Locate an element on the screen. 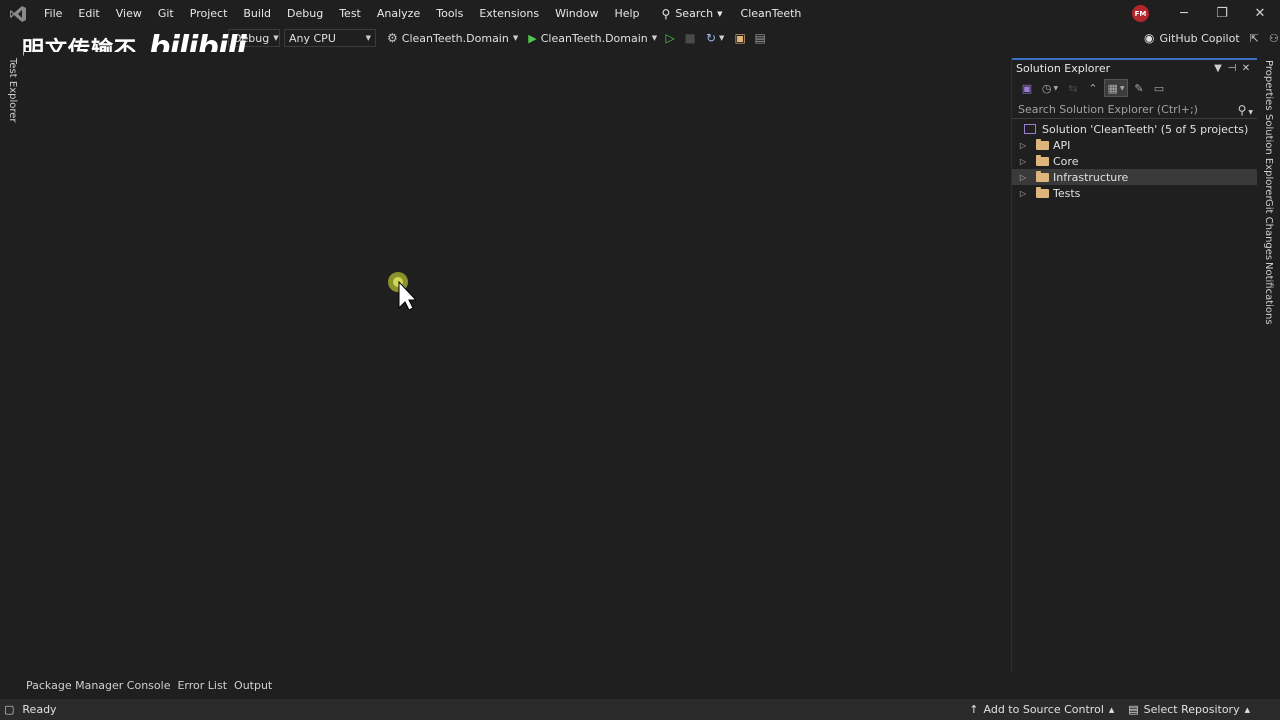  menu-file: File is located at coordinates (53, 13).